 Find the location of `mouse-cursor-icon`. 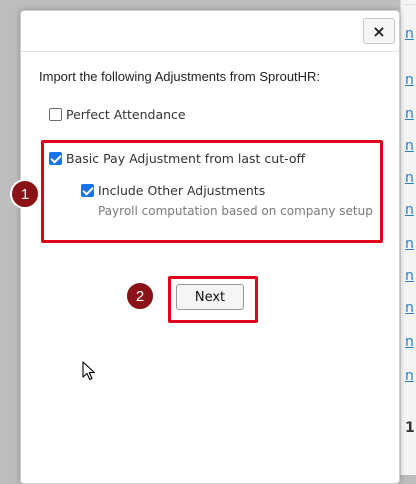

mouse-cursor-icon is located at coordinates (89, 371).